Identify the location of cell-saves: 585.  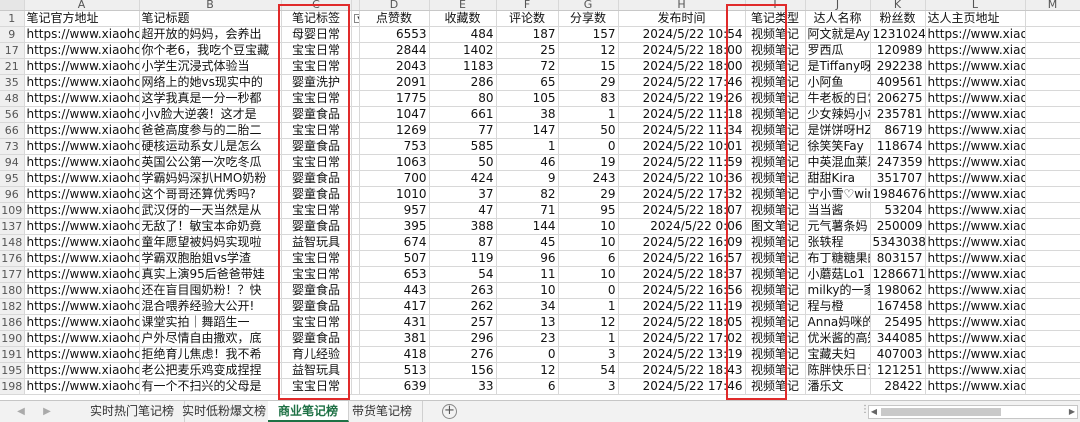
(463, 146).